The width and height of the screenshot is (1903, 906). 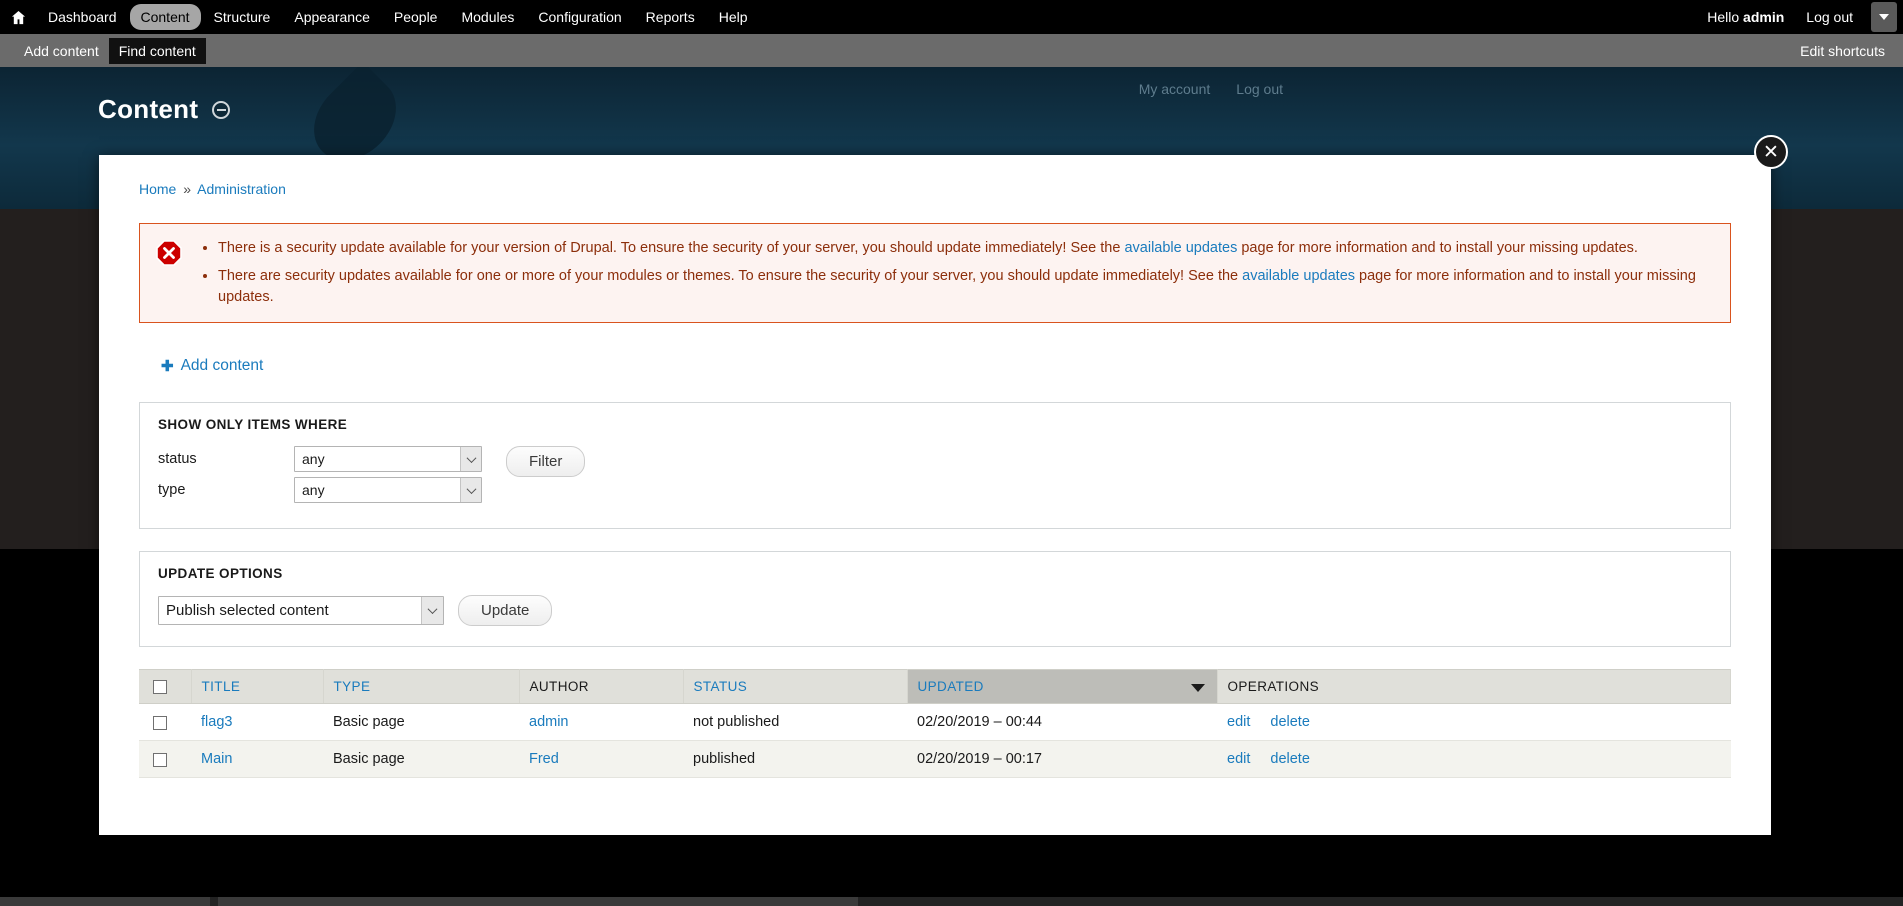 What do you see at coordinates (421, 686) in the screenshot?
I see `th-type: Type` at bounding box center [421, 686].